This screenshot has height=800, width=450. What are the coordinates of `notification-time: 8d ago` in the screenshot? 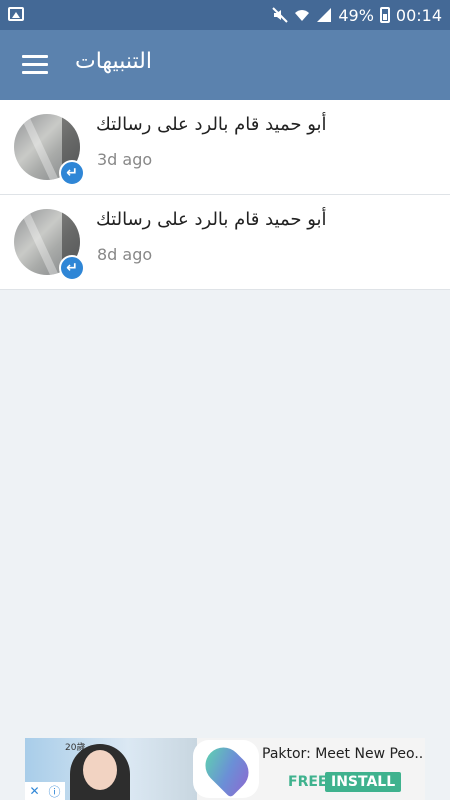 It's located at (125, 254).